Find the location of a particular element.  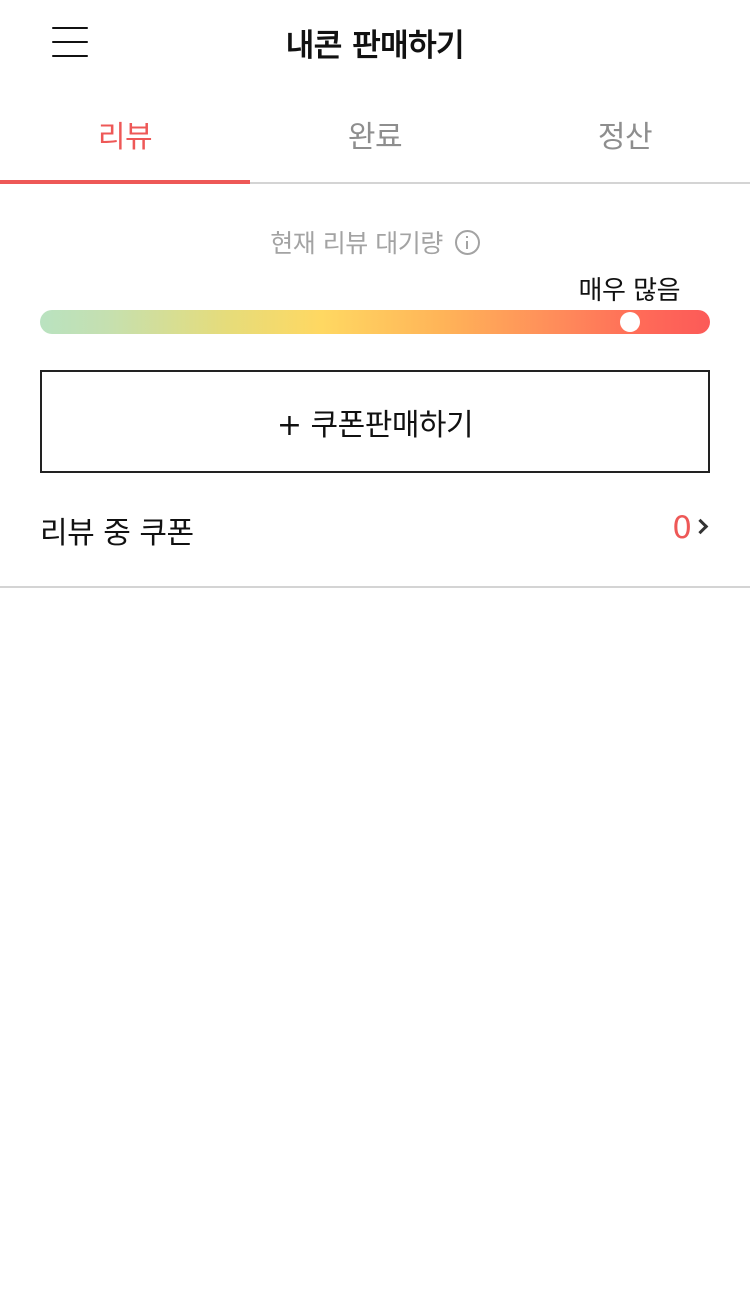

app-header: 내콘 판매하기 is located at coordinates (375, 42).